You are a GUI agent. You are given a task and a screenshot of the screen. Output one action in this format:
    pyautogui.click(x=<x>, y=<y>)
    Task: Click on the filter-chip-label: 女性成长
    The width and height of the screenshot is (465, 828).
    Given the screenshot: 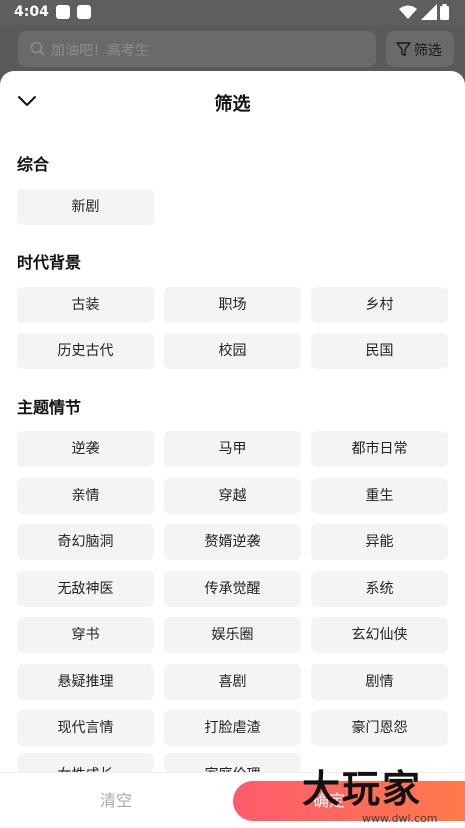 What is the action you would take?
    pyautogui.click(x=85, y=765)
    